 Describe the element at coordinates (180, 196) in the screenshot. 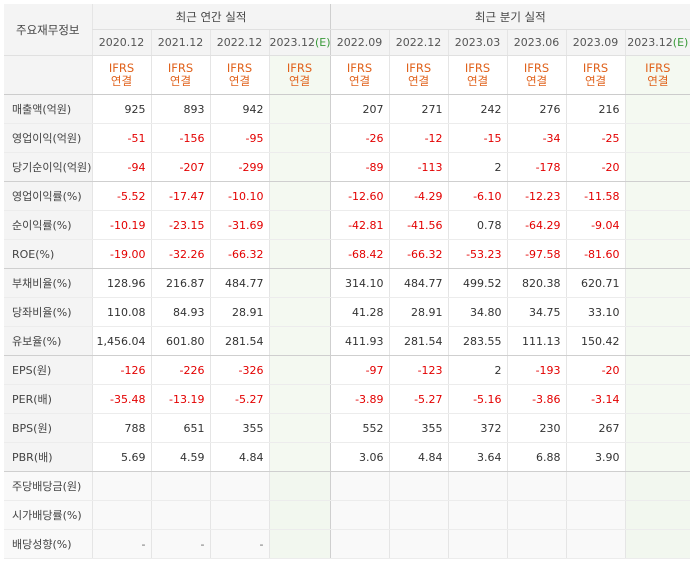

I see `table-cell: -17.47` at that location.